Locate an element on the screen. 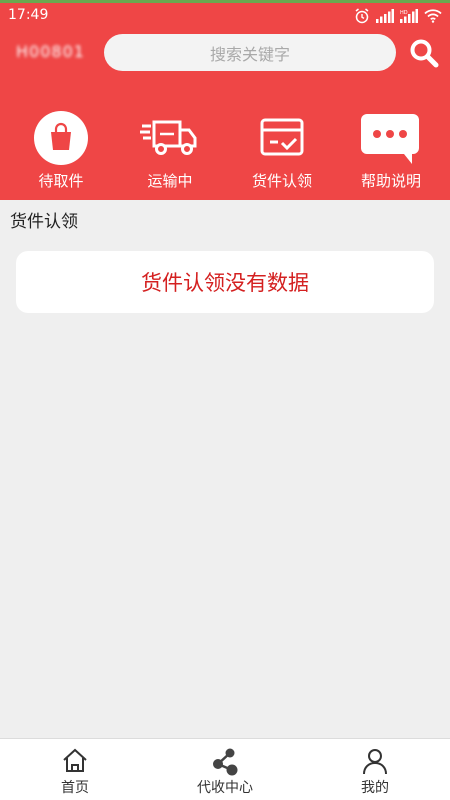 The height and width of the screenshot is (800, 450). status-icons: HD is located at coordinates (398, 16).